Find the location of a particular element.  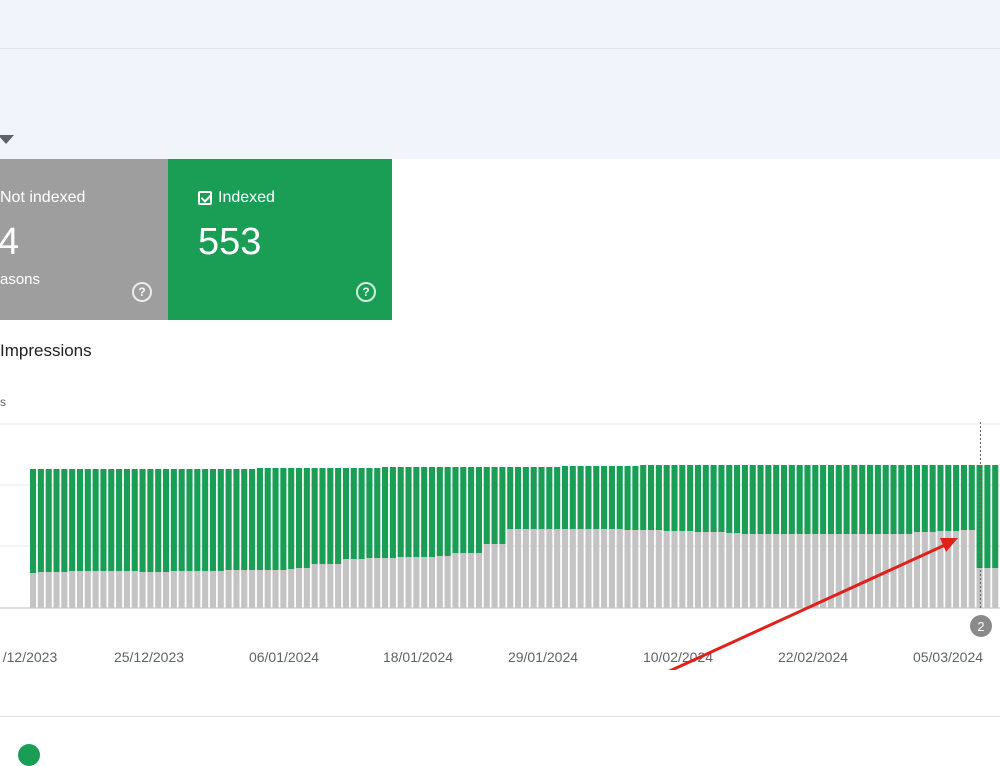

checkbox-icon is located at coordinates (205, 198).